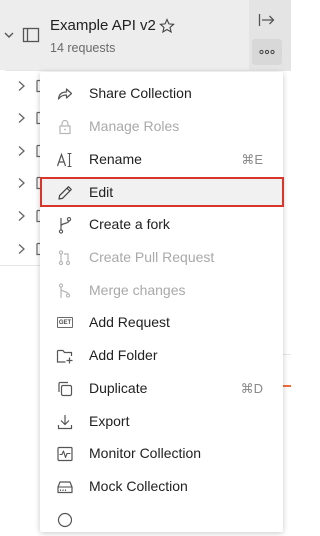  I want to click on add-folder-icon, so click(64, 356).